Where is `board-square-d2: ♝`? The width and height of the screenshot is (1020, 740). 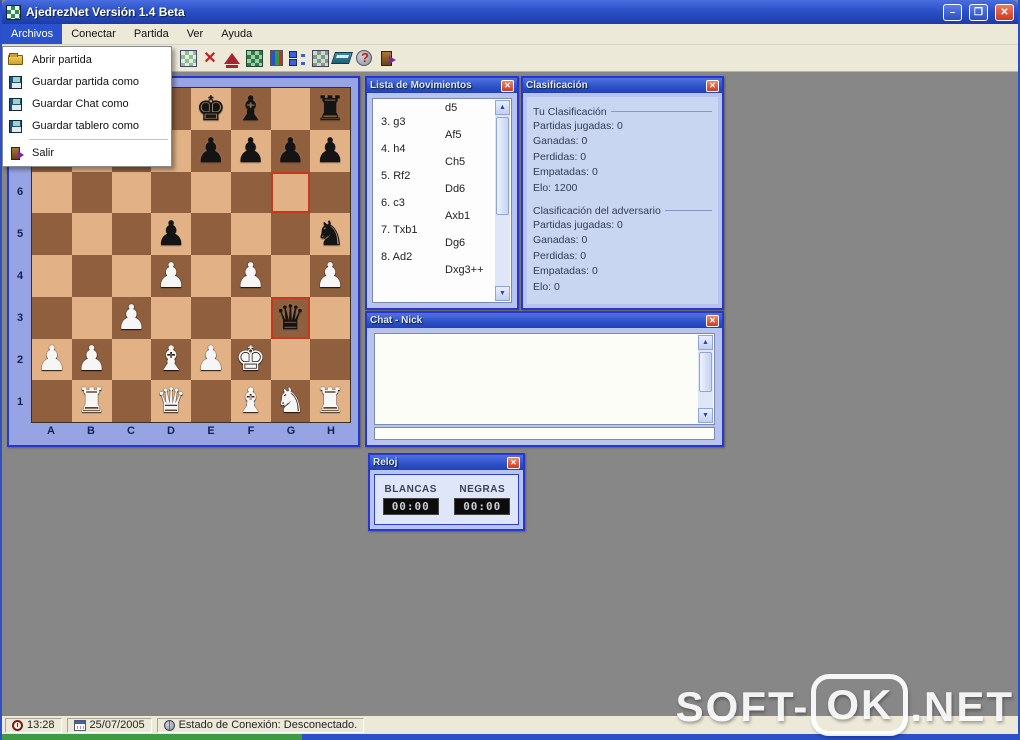 board-square-d2: ♝ is located at coordinates (171, 359).